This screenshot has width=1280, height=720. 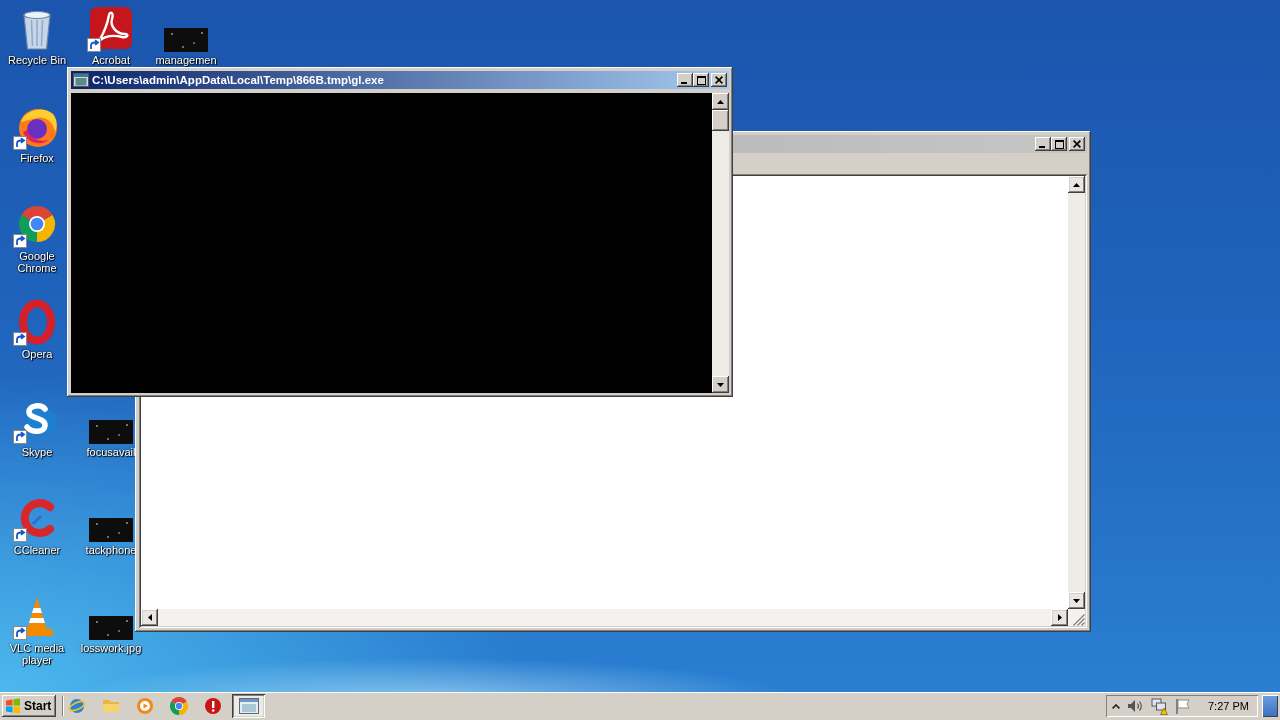 What do you see at coordinates (37, 60) in the screenshot?
I see `desktop-icon-label: Recycle Bin` at bounding box center [37, 60].